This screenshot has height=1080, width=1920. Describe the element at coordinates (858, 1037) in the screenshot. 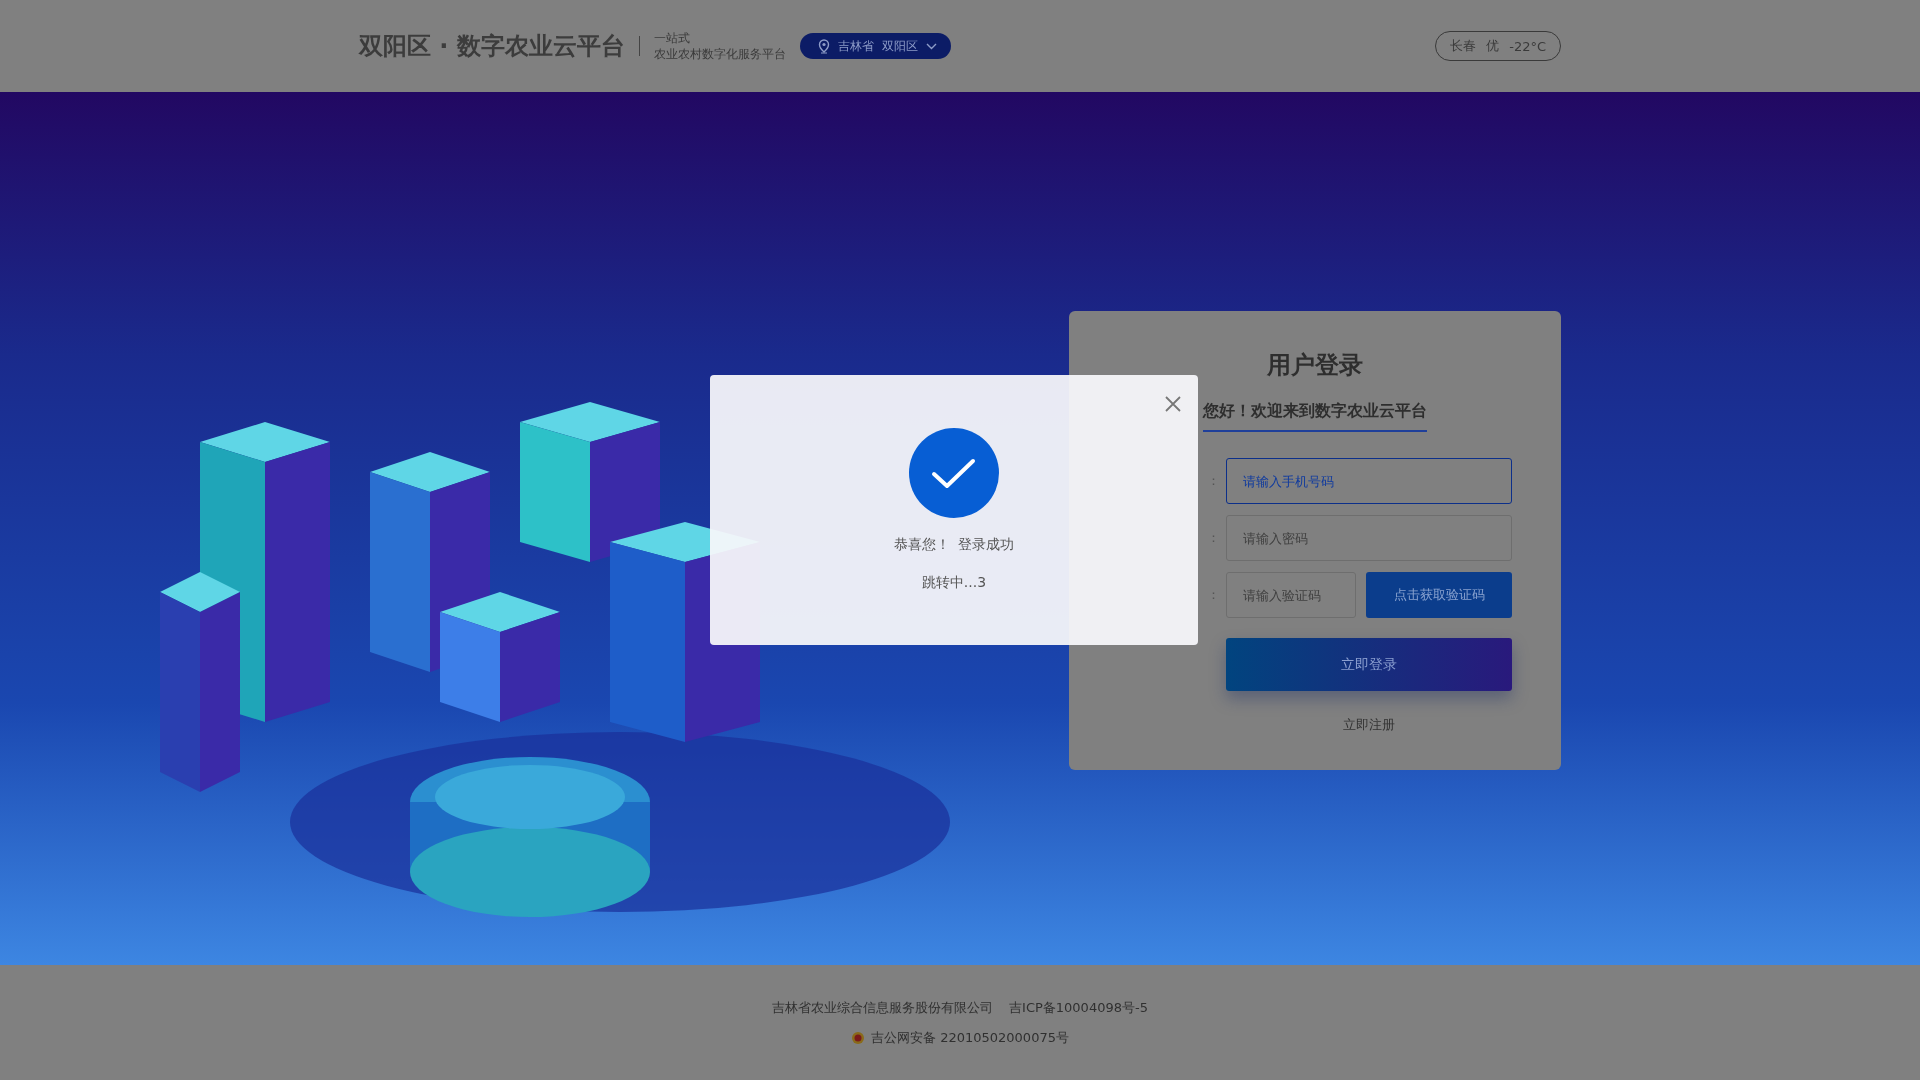

I see `police-emblem-icon` at that location.